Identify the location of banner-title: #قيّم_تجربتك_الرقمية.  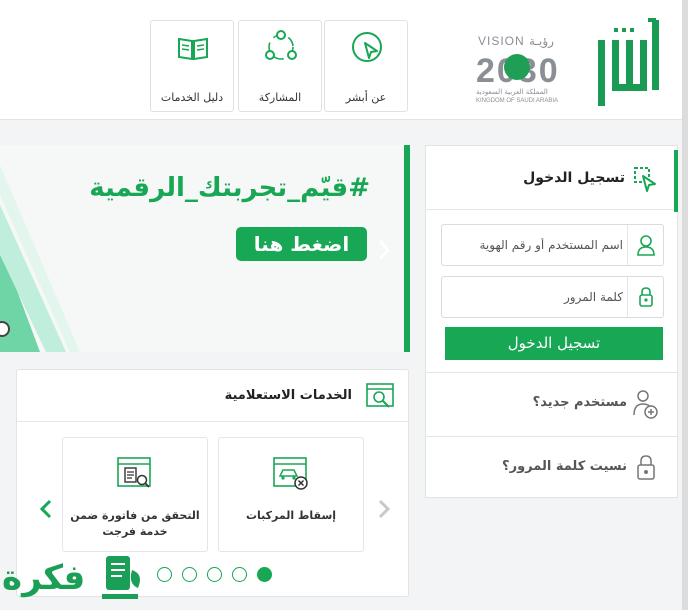
(229, 188).